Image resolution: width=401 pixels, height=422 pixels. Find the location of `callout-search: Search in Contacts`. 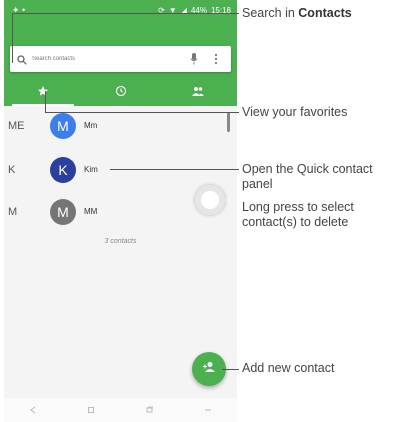

callout-search: Search in Contacts is located at coordinates (297, 13).